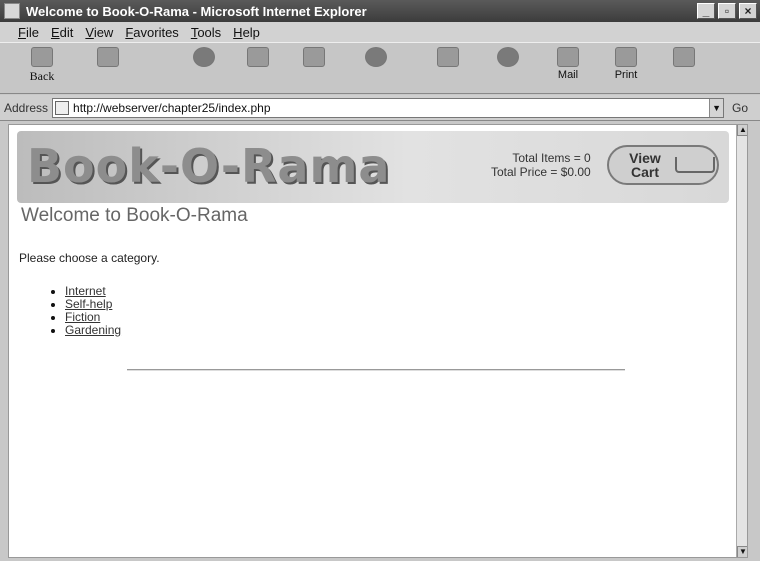 Image resolution: width=760 pixels, height=561 pixels. Describe the element at coordinates (376, 70) in the screenshot. I see `search-button` at that location.